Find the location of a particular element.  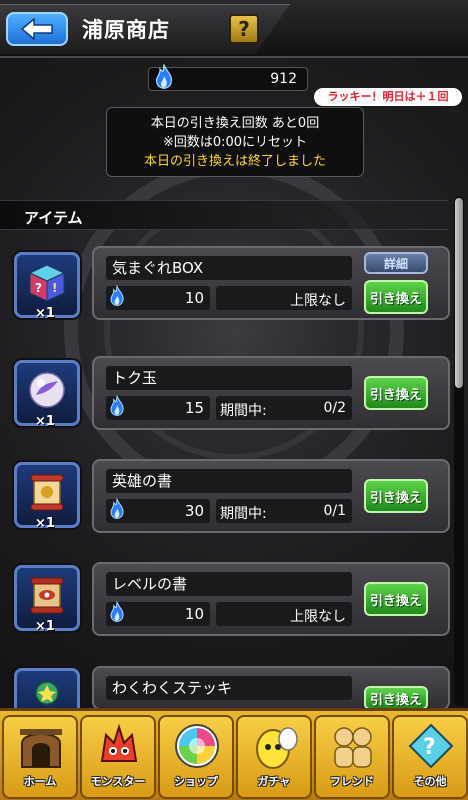

item-name: トク玉 is located at coordinates (229, 378).